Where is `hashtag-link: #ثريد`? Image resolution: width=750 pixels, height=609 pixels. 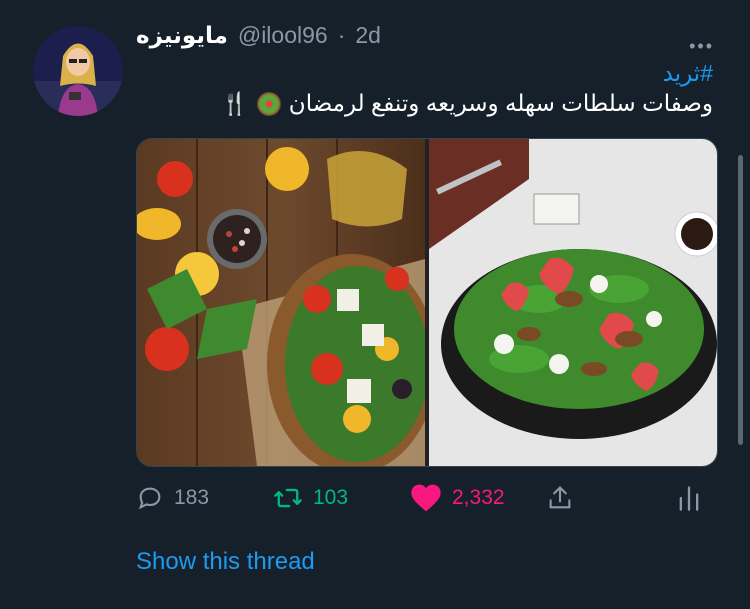 hashtag-link: #ثريد is located at coordinates (688, 73).